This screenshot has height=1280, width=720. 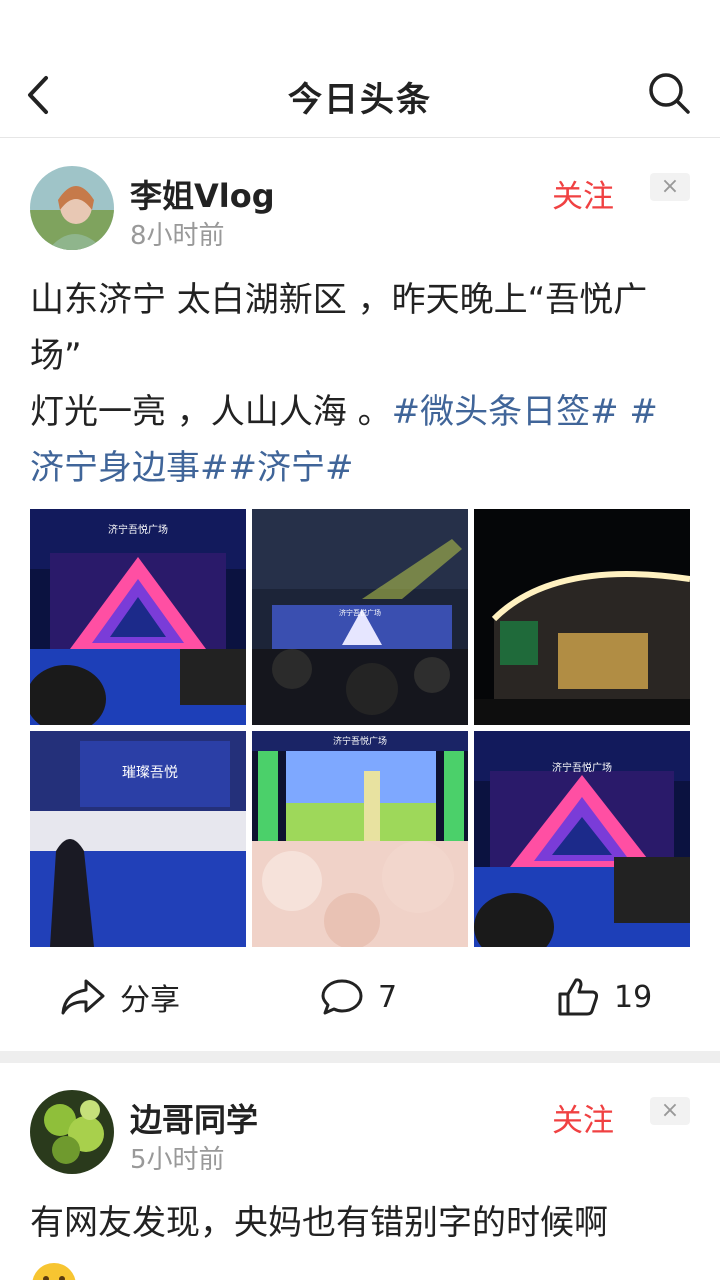 I want to click on hashtag-link: 济宁身边事##济宁#, so click(x=361, y=468).